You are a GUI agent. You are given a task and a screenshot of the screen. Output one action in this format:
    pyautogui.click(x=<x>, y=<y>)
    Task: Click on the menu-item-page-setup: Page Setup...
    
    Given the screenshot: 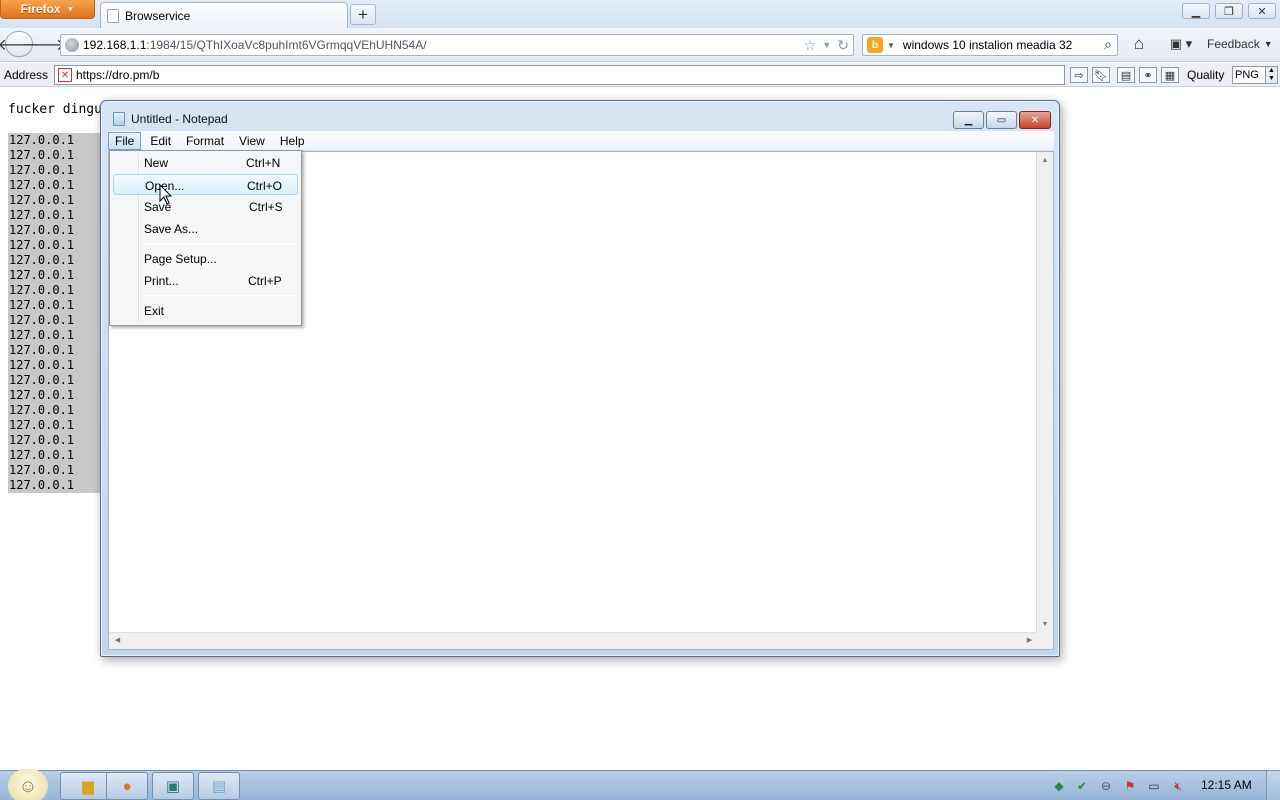 What is the action you would take?
    pyautogui.click(x=205, y=258)
    